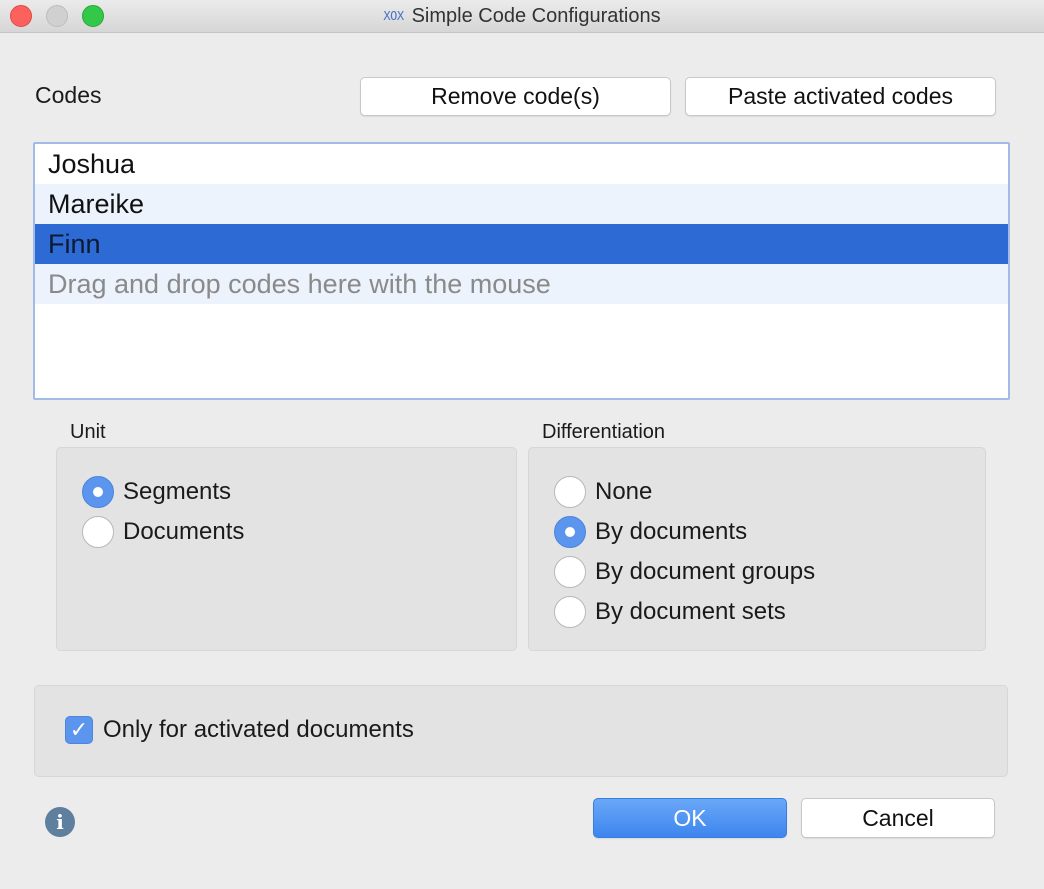 The image size is (1044, 889). I want to click on codes-label: Codes, so click(68, 95).